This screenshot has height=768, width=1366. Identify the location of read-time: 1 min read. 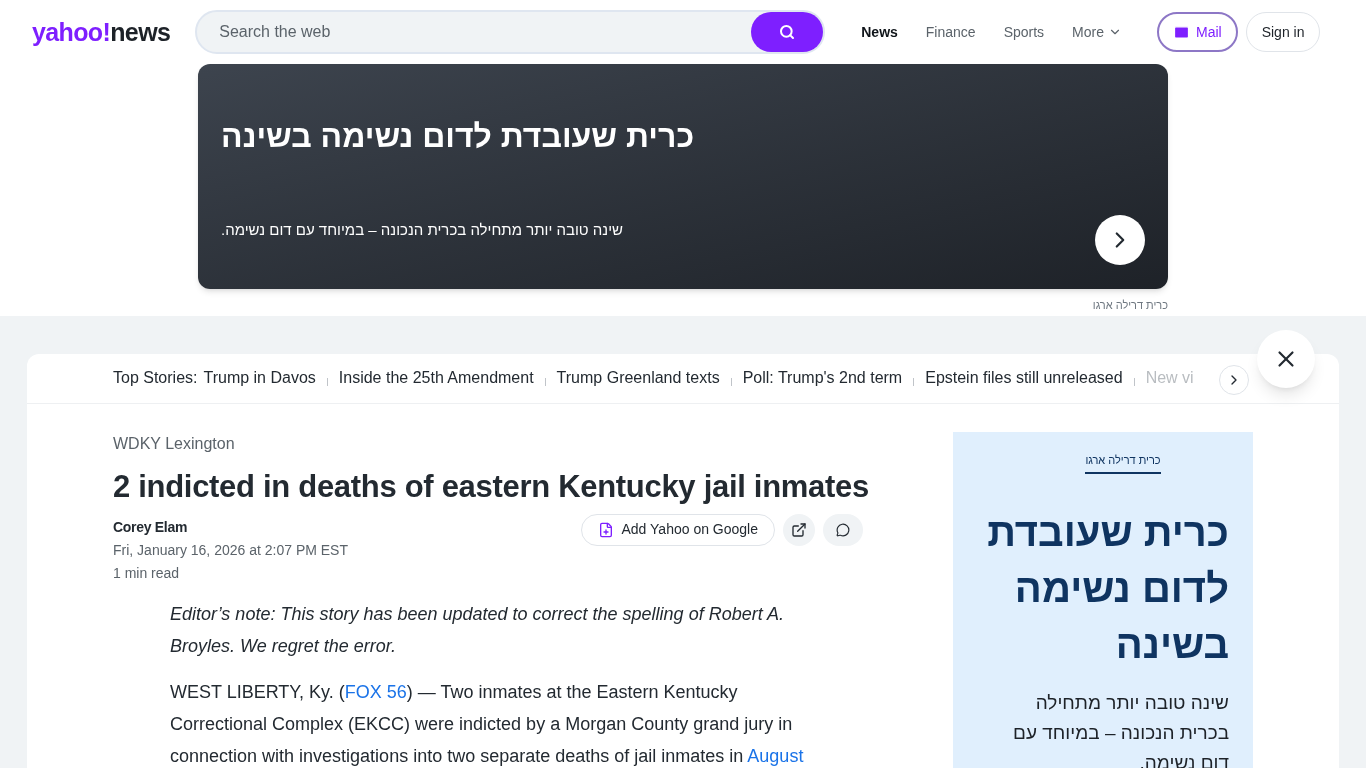
(147, 573).